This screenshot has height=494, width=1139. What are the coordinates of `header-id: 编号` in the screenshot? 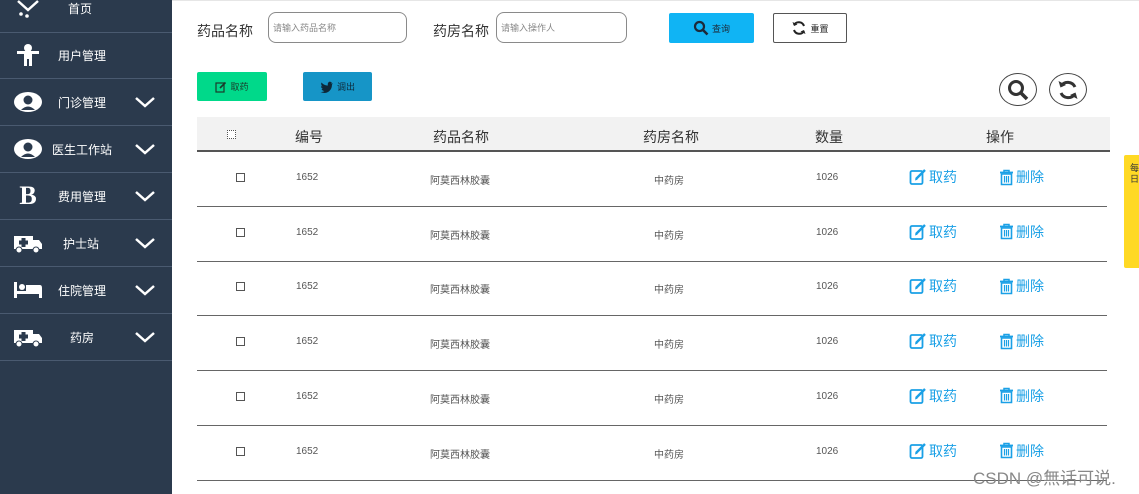 It's located at (309, 137).